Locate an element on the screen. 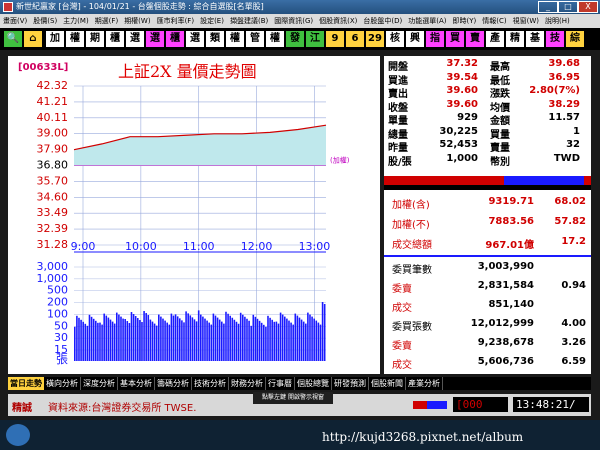 This screenshot has height=450, width=600. quote-value: 36.95 is located at coordinates (564, 77).